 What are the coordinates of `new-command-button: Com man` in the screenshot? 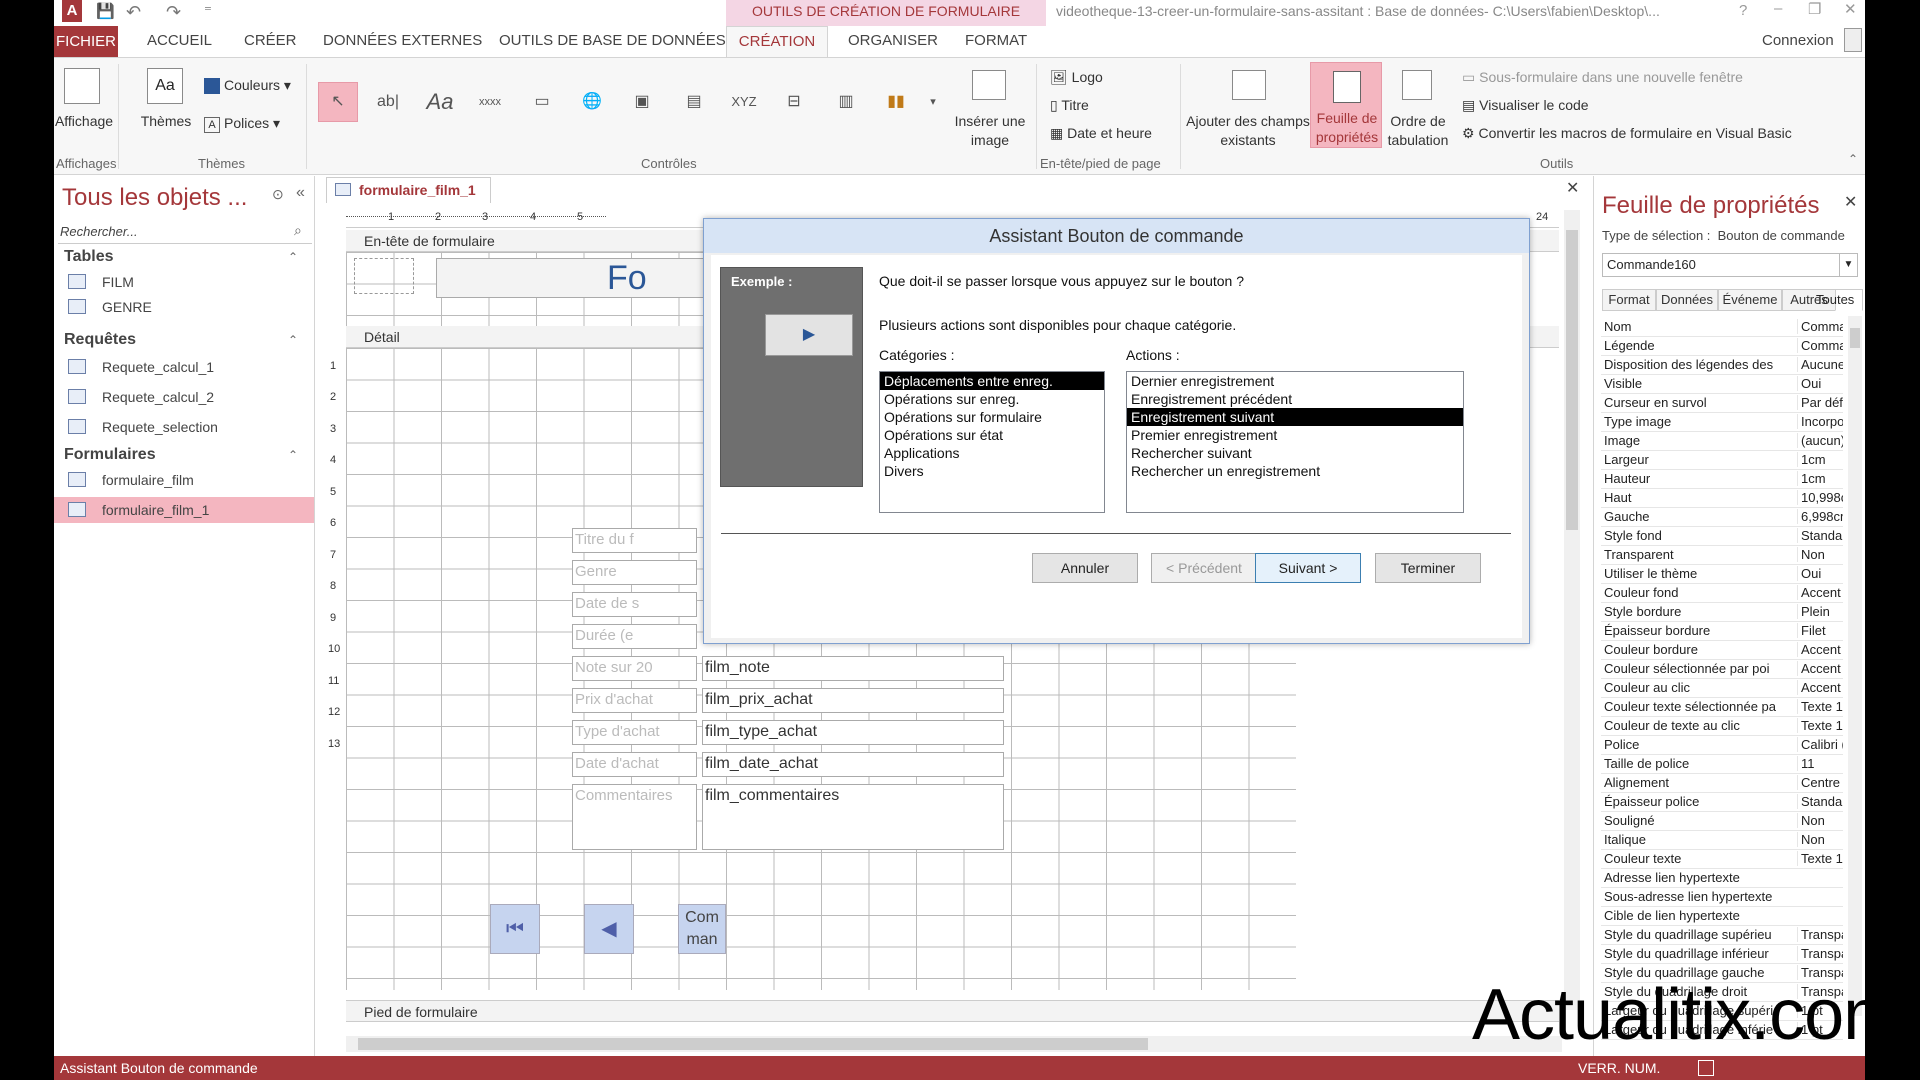 It's located at (702, 929).